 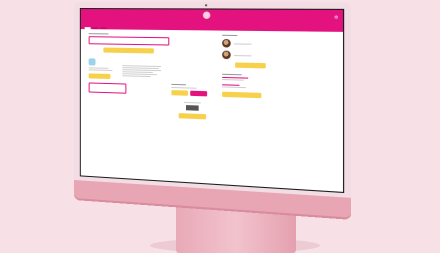 I want to click on info-row, so click(x=129, y=76).